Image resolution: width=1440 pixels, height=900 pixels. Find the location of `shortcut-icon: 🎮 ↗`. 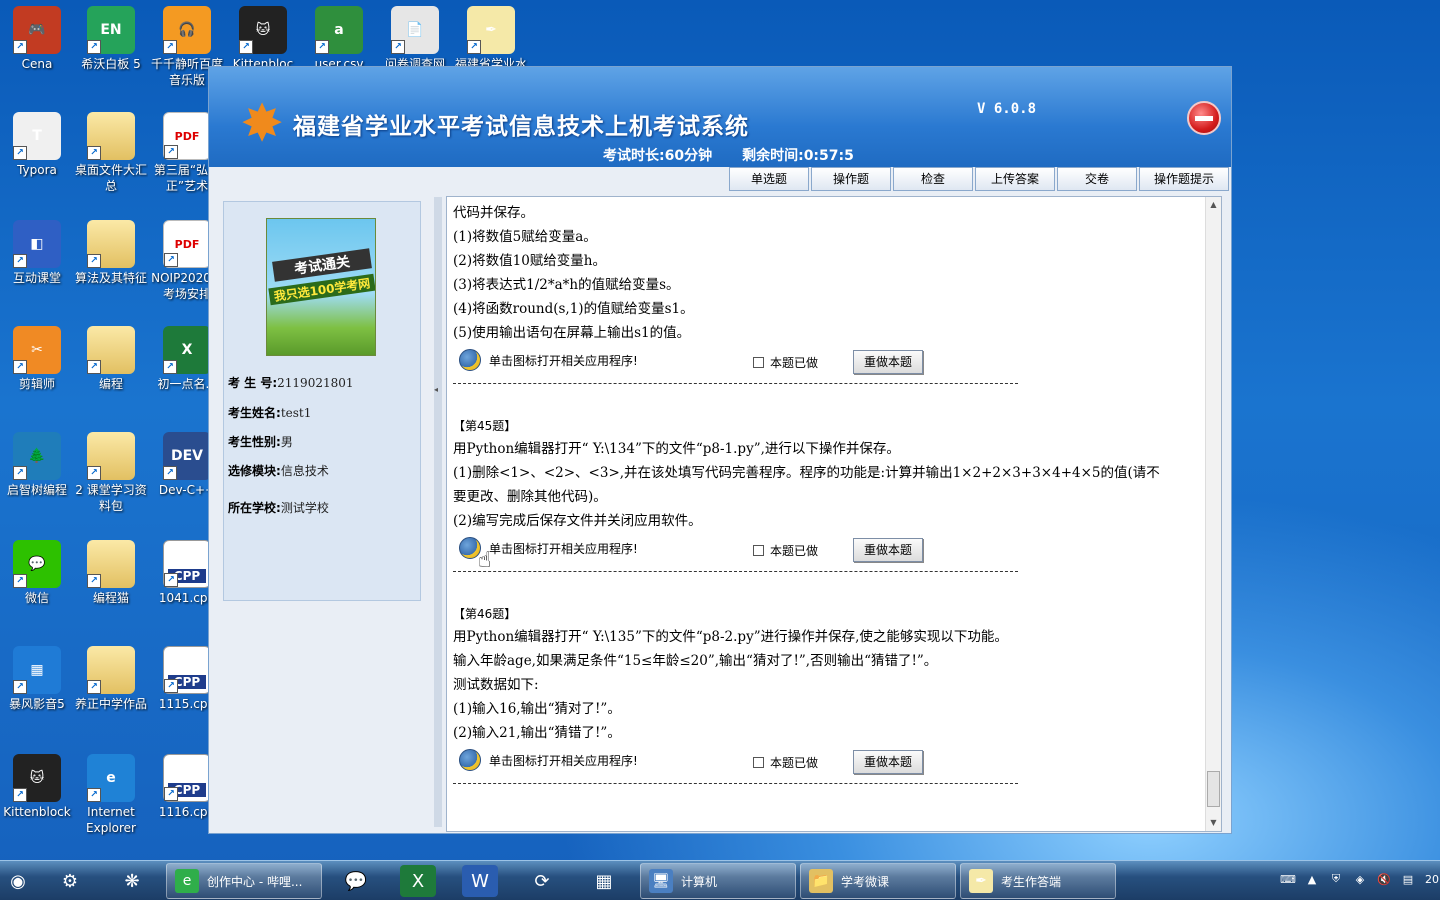

shortcut-icon: 🎮 ↗ is located at coordinates (37, 30).